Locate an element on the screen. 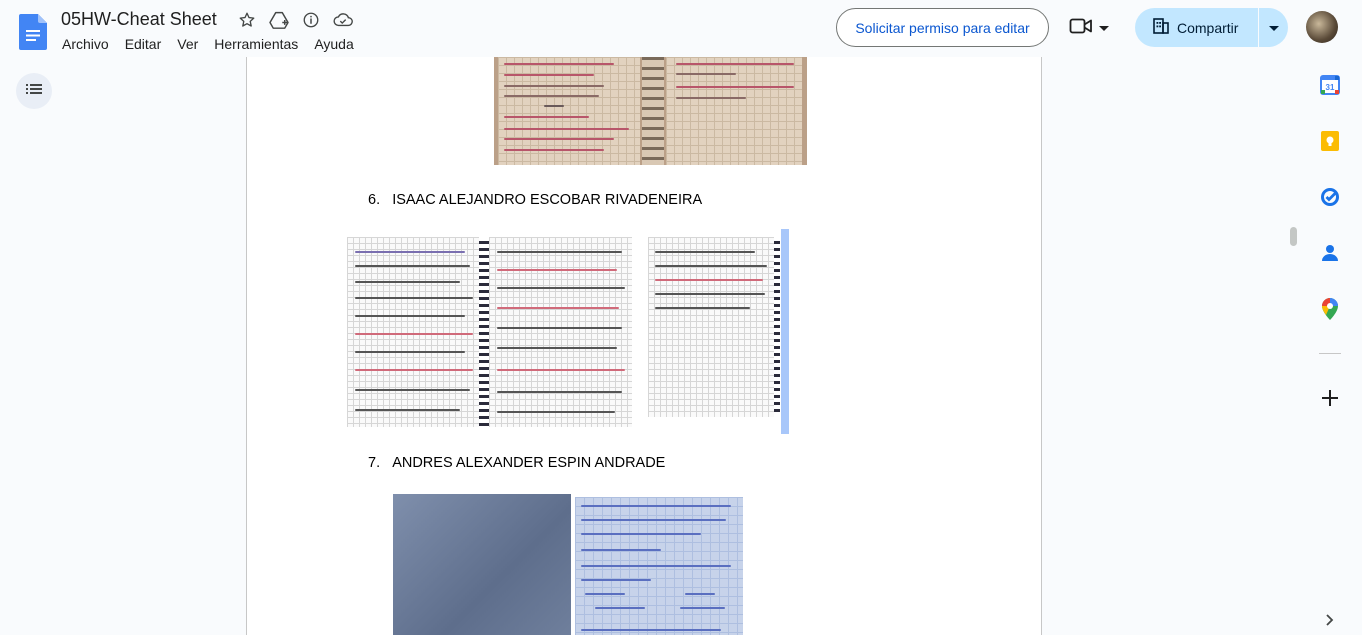  drive-add-icon is located at coordinates (279, 20).